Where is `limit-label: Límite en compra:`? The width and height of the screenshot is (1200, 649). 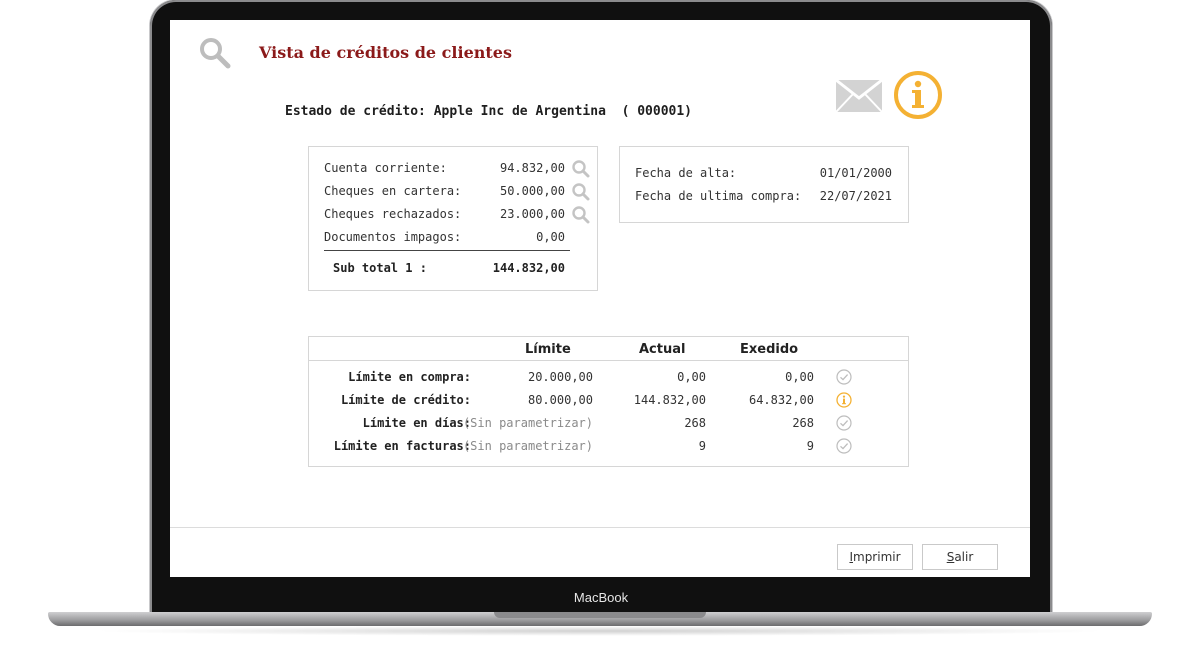
limit-label: Límite en compra: is located at coordinates (409, 377).